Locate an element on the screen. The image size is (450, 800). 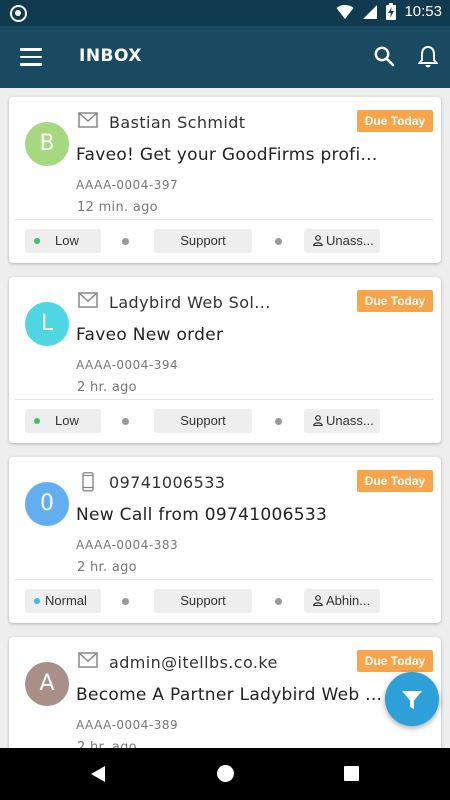
ticket-subject: Faveo New order is located at coordinates (150, 335).